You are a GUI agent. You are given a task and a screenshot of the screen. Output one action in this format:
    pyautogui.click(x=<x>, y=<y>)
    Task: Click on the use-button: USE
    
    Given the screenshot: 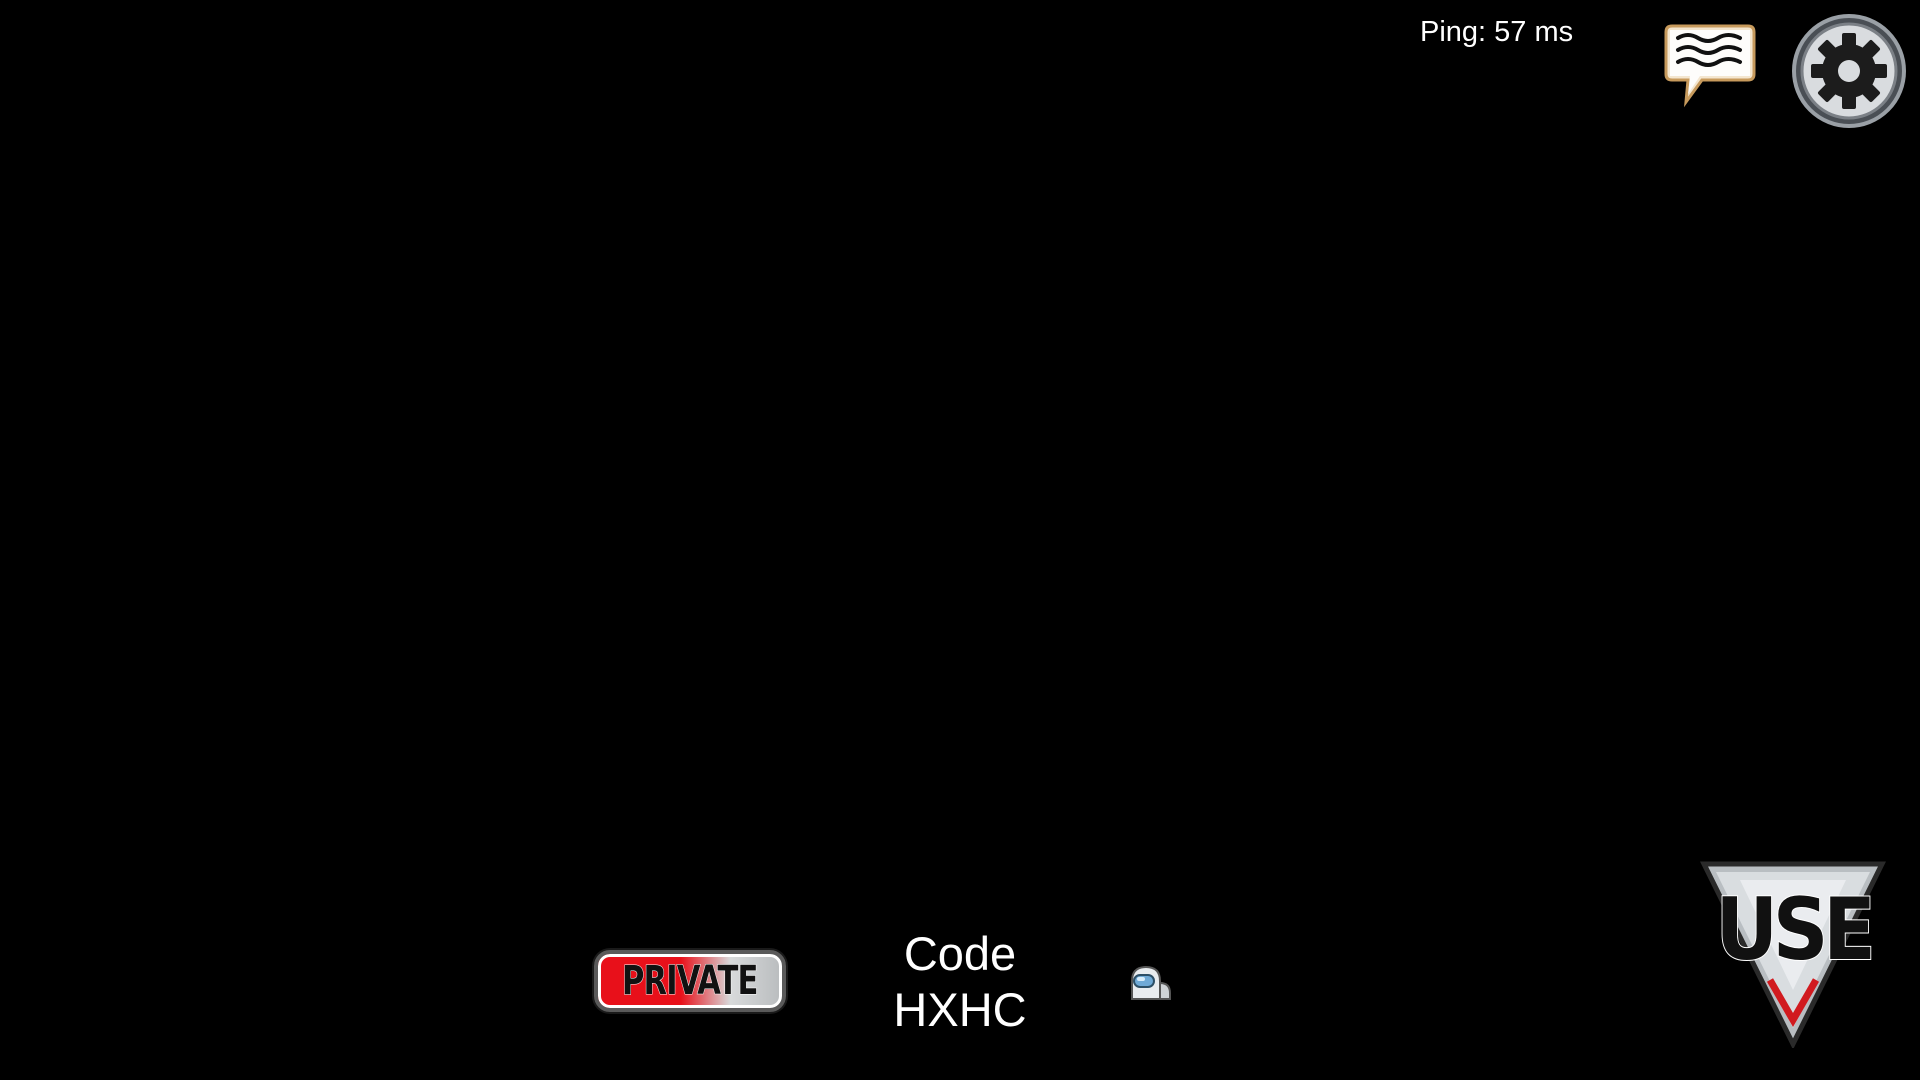 What is the action you would take?
    pyautogui.click(x=1793, y=954)
    